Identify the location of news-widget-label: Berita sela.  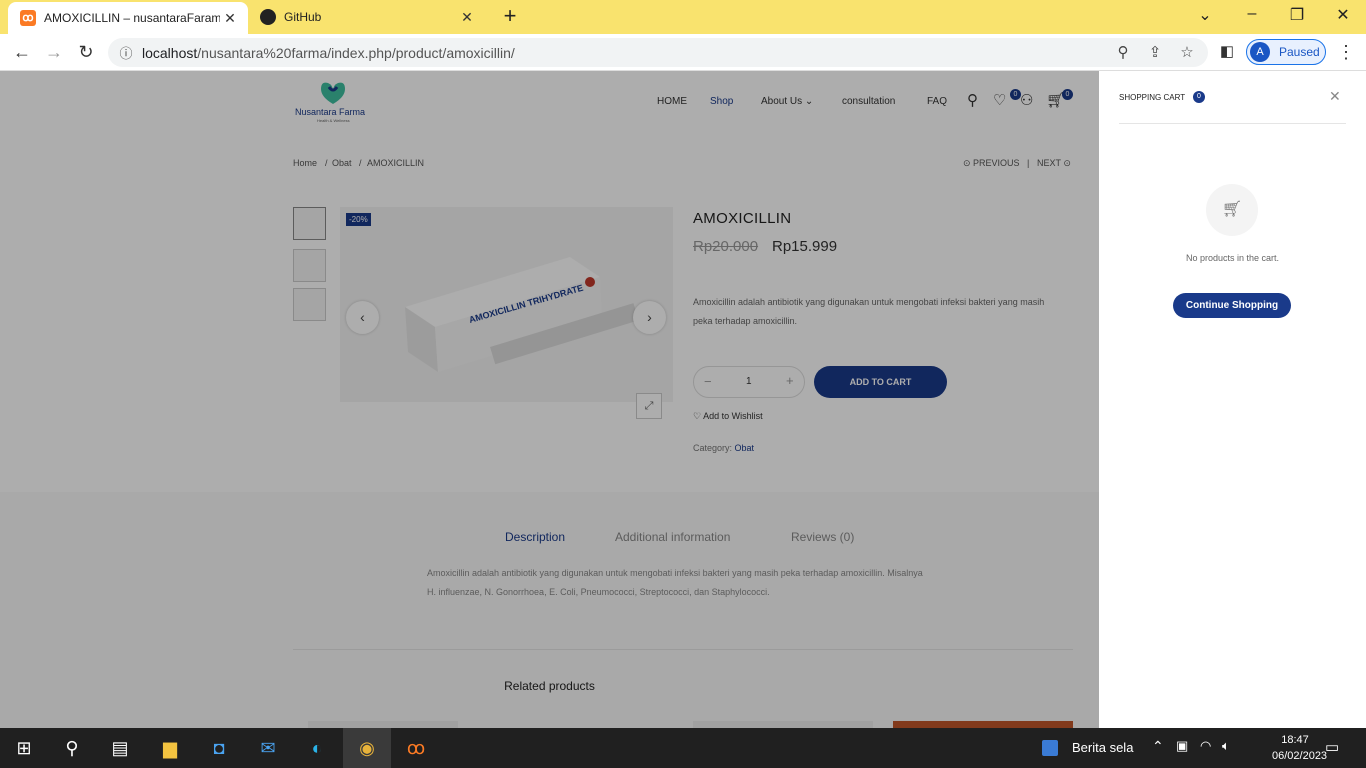
(1102, 747).